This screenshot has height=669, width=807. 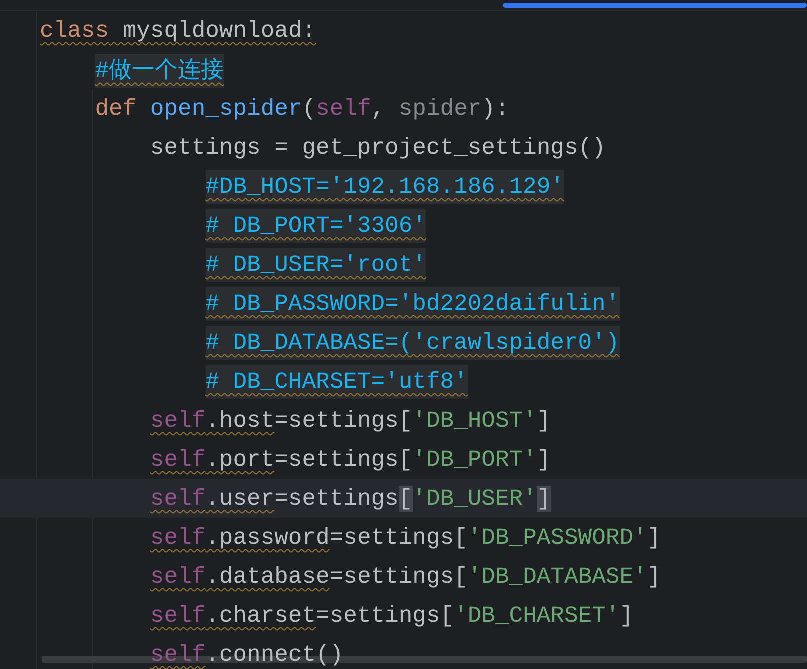 What do you see at coordinates (406, 577) in the screenshot?
I see `code-line: self.database=settings['DB_DATABASE']` at bounding box center [406, 577].